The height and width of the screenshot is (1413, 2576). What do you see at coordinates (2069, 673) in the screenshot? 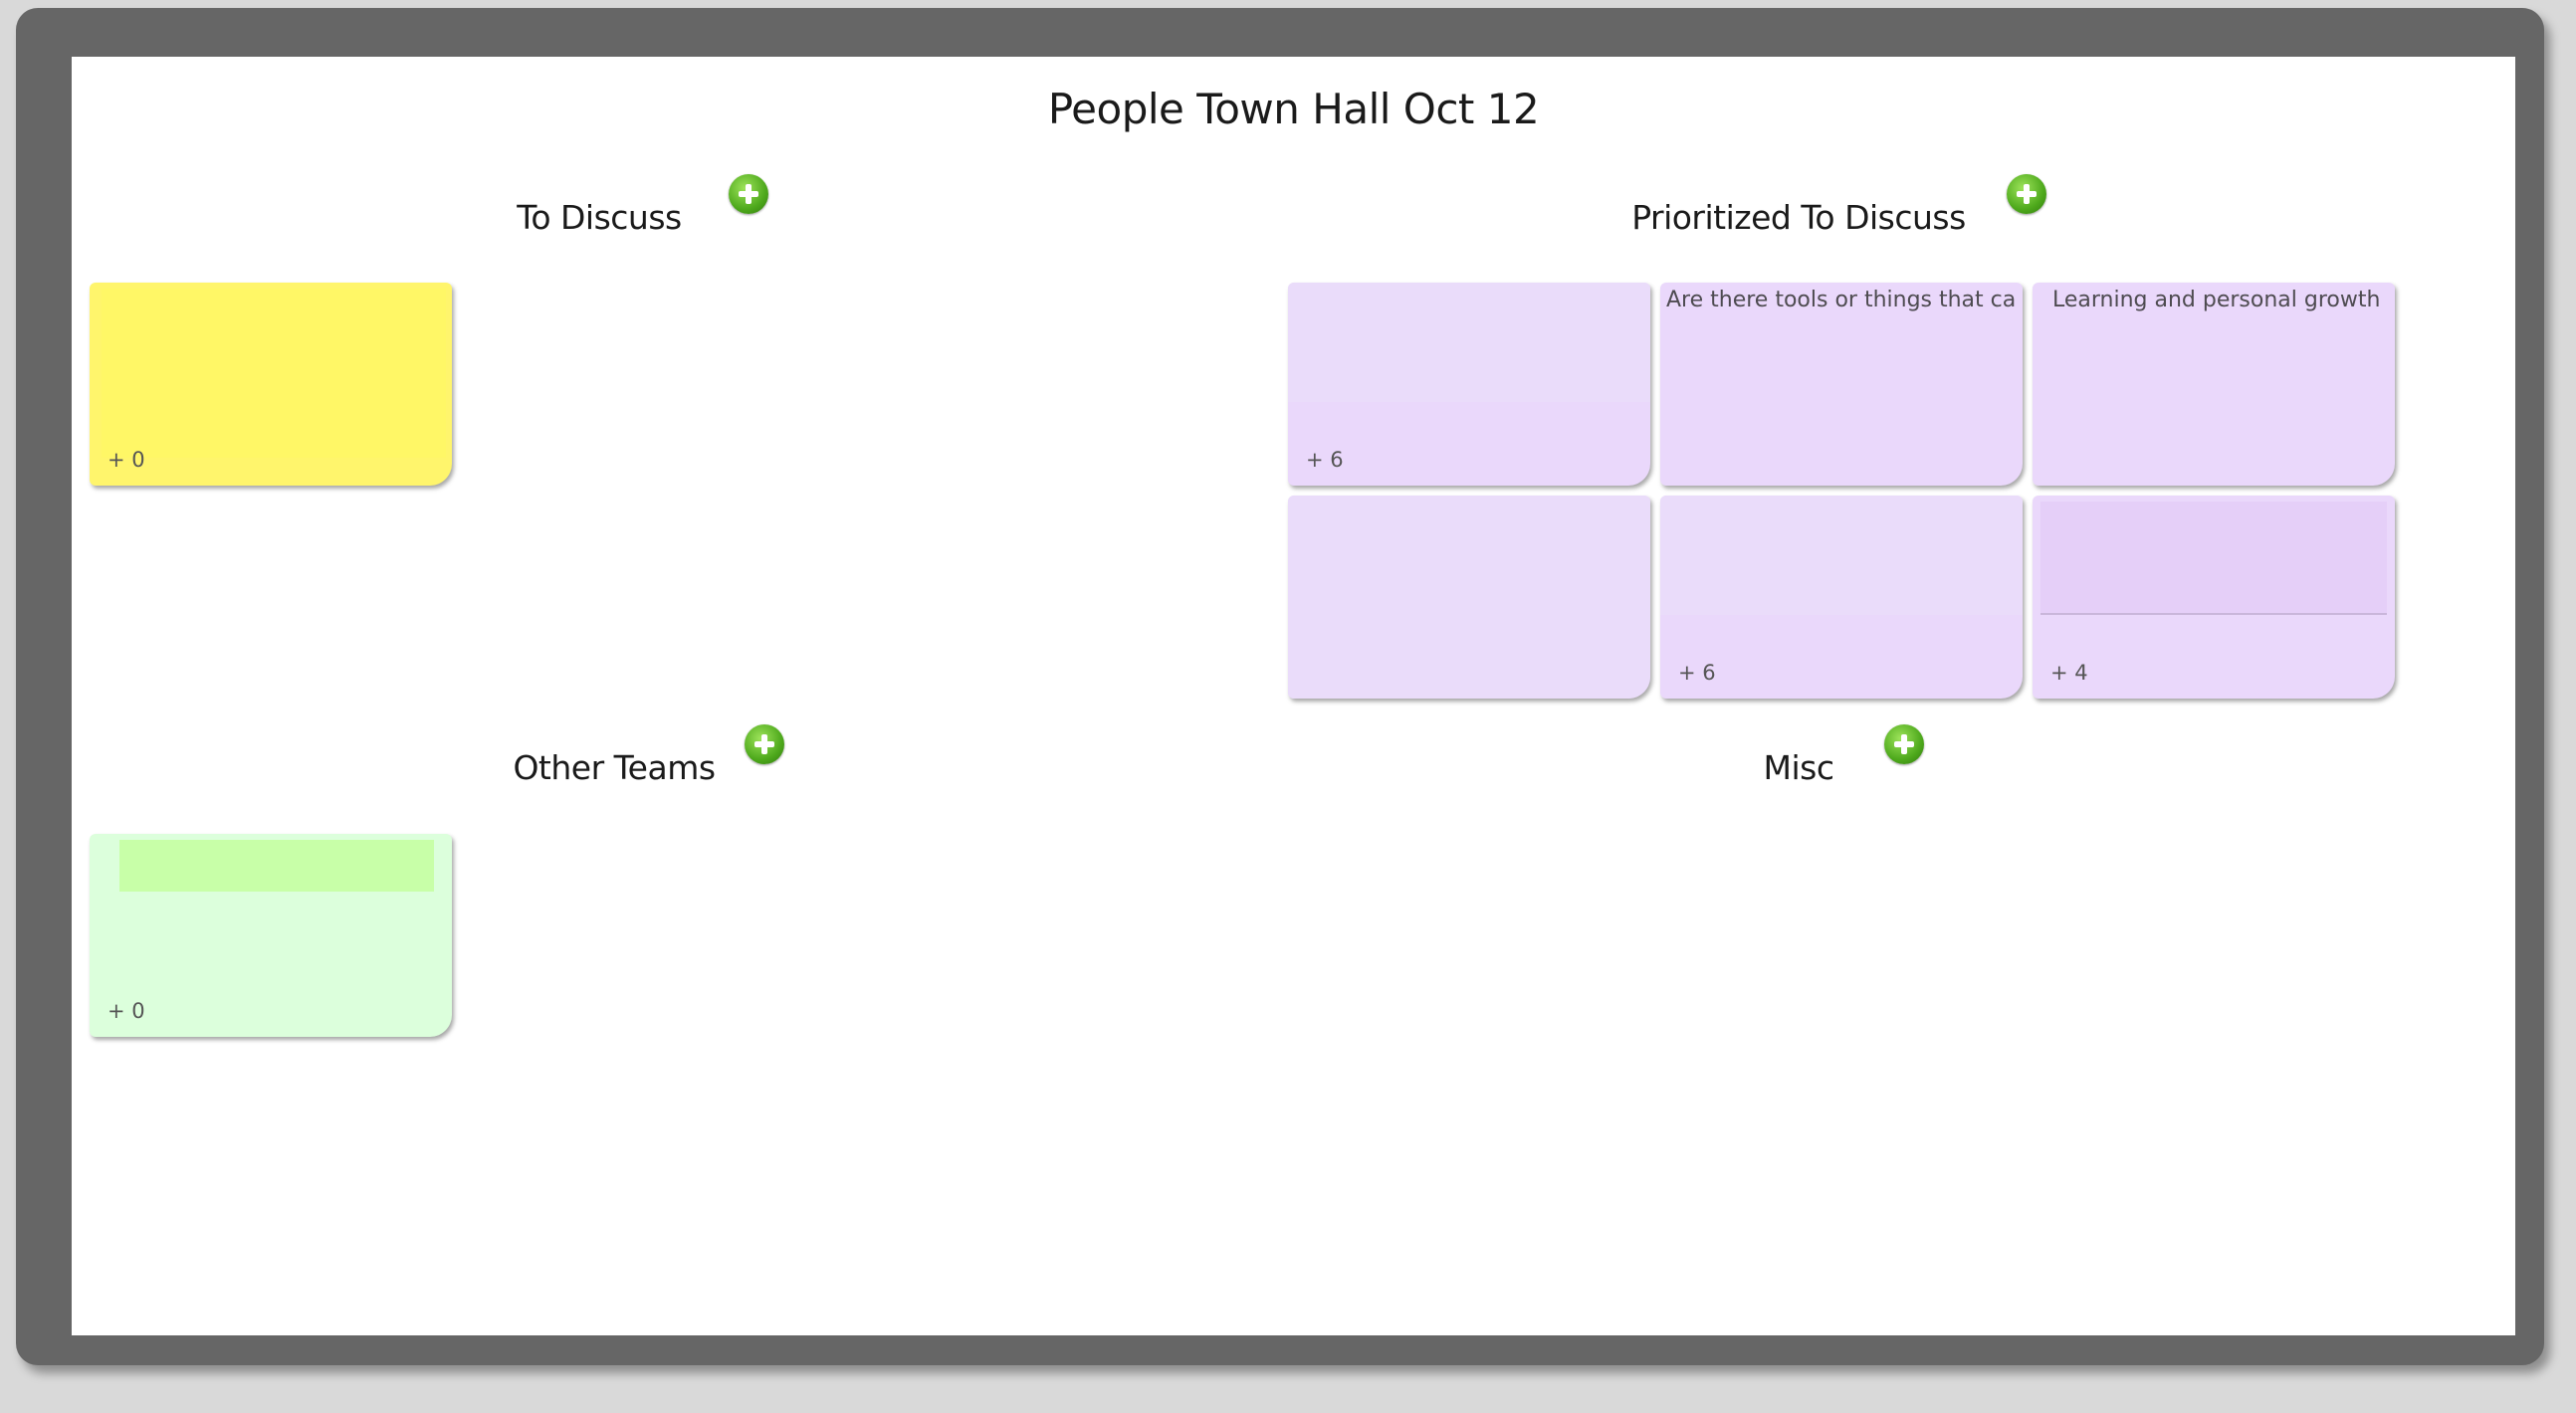
I see `note-vote-count: + 4` at bounding box center [2069, 673].